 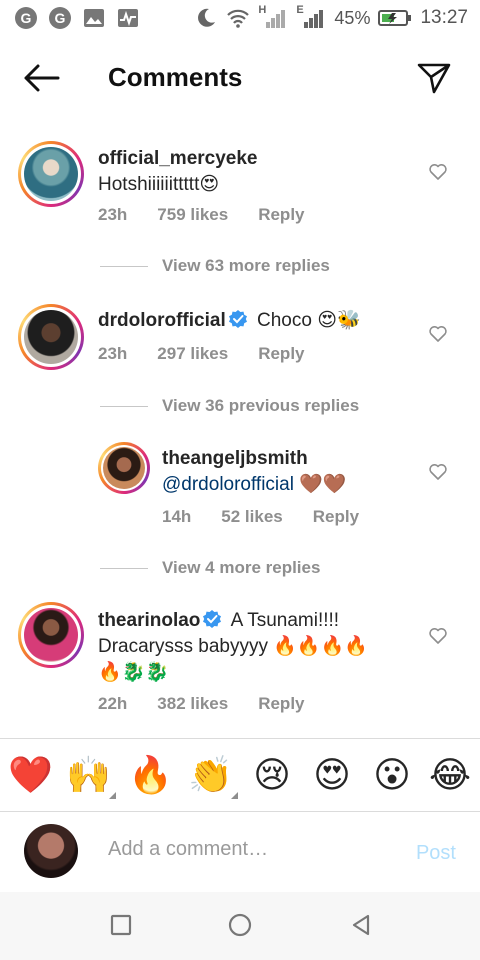 I want to click on comment-likes: 297 likes, so click(x=192, y=354).